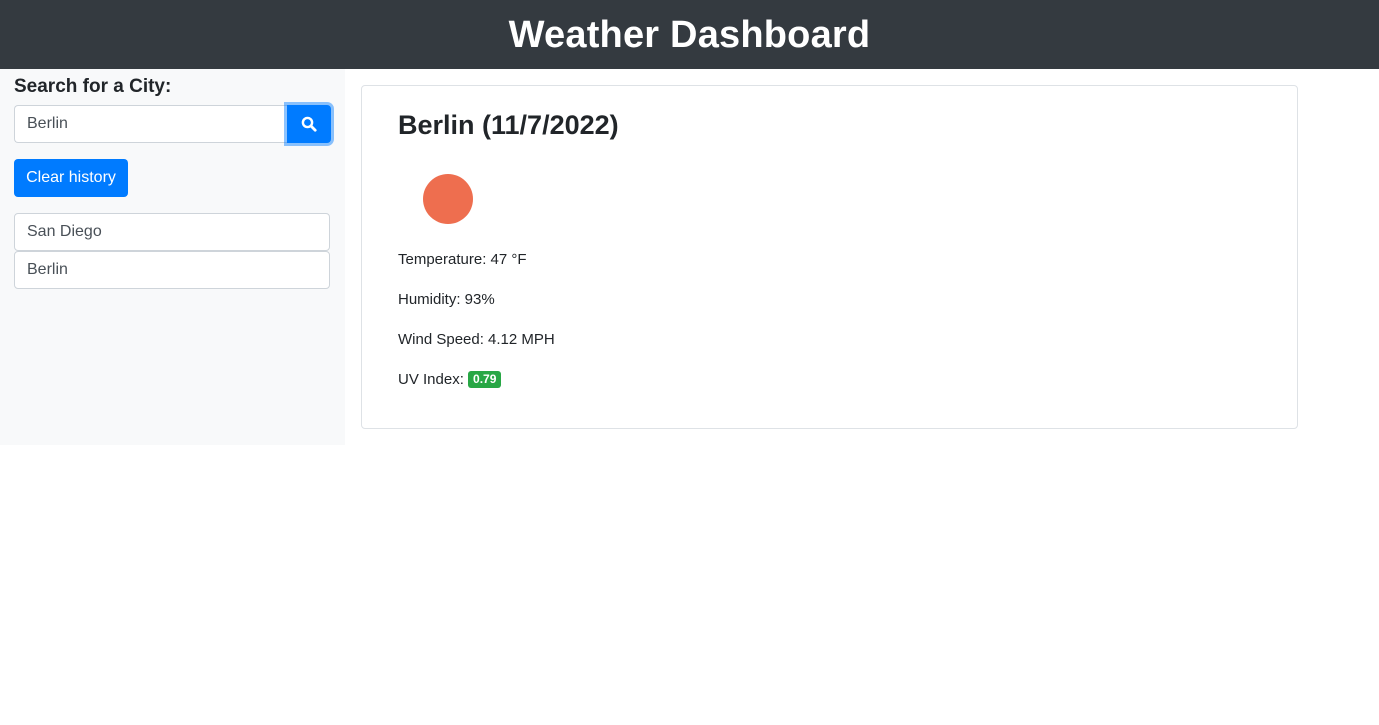  I want to click on history-item: San Diego, so click(172, 232).